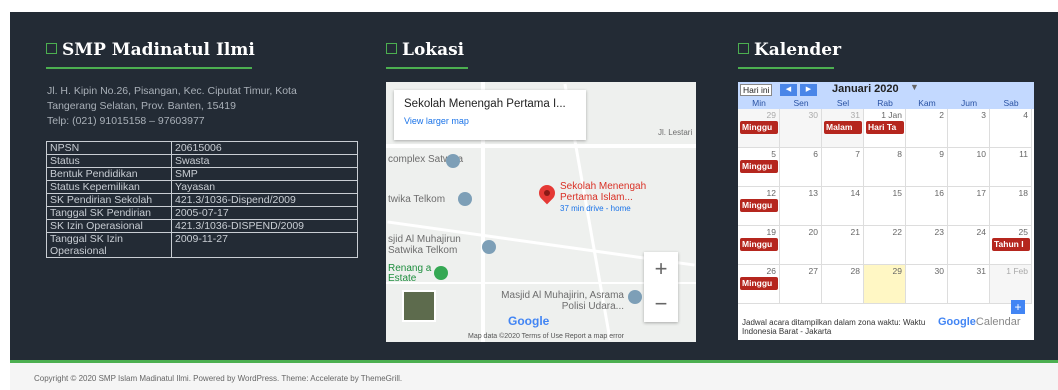  Describe the element at coordinates (981, 193) in the screenshot. I see `day-number: 17` at that location.